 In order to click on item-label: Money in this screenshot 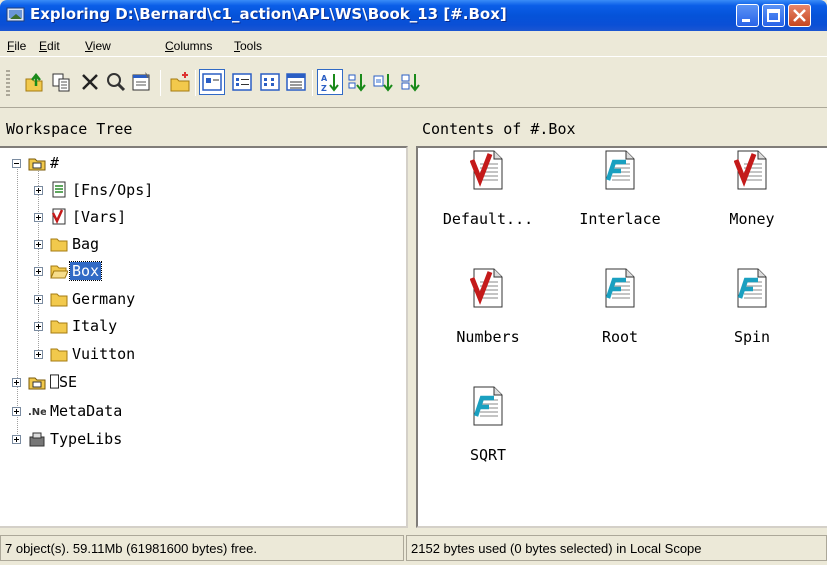, I will do `click(752, 219)`.